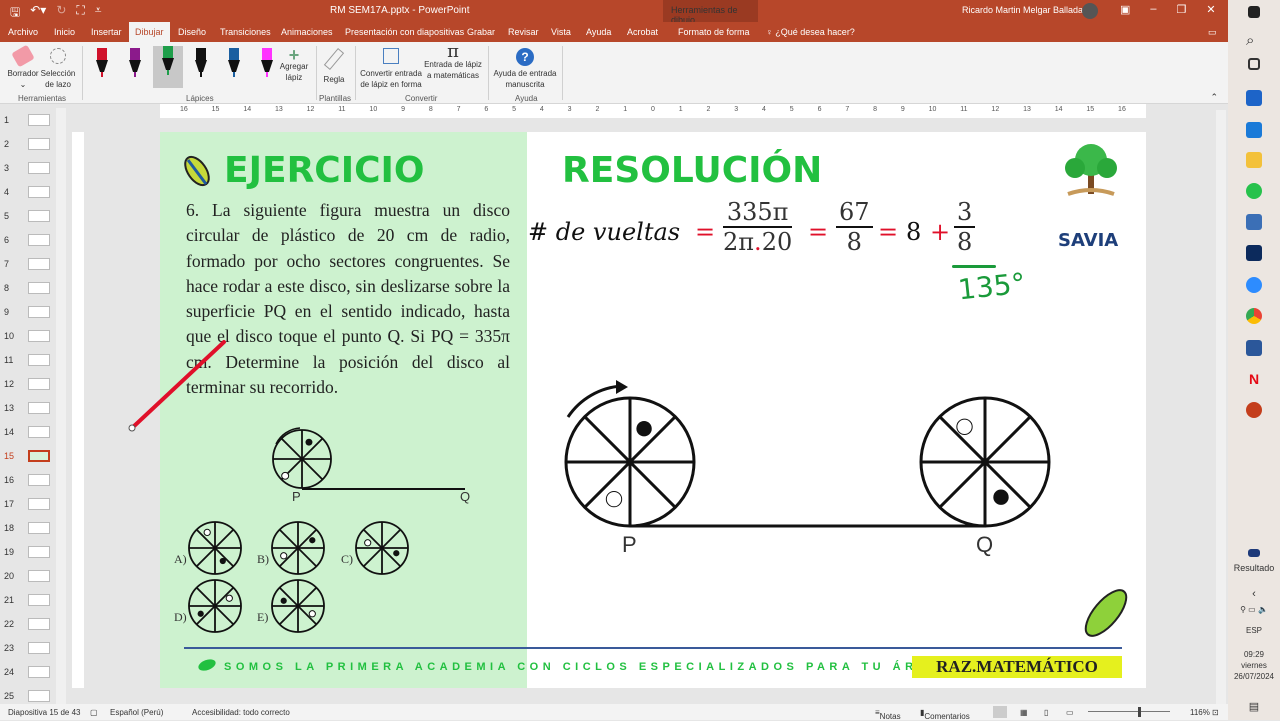 This screenshot has width=1280, height=721. I want to click on slide-thumbnail: 13, so click(27, 408).